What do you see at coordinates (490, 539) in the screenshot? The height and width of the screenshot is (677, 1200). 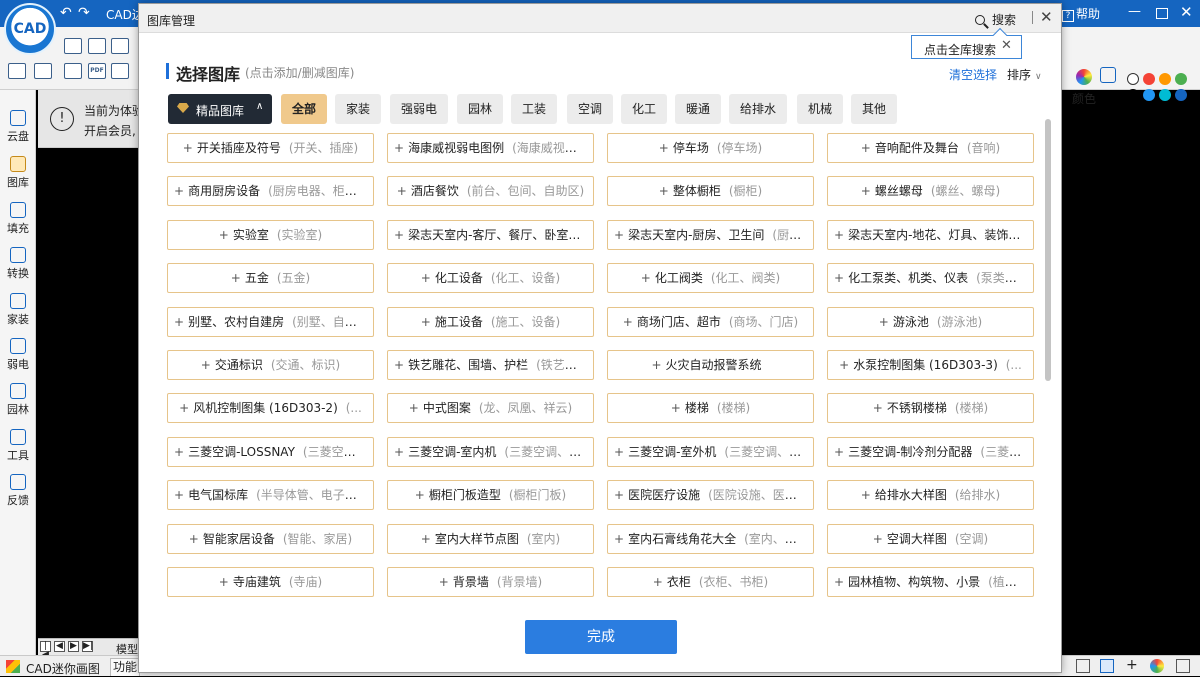 I see `library-card: + 室内大样节点图 (室内)` at bounding box center [490, 539].